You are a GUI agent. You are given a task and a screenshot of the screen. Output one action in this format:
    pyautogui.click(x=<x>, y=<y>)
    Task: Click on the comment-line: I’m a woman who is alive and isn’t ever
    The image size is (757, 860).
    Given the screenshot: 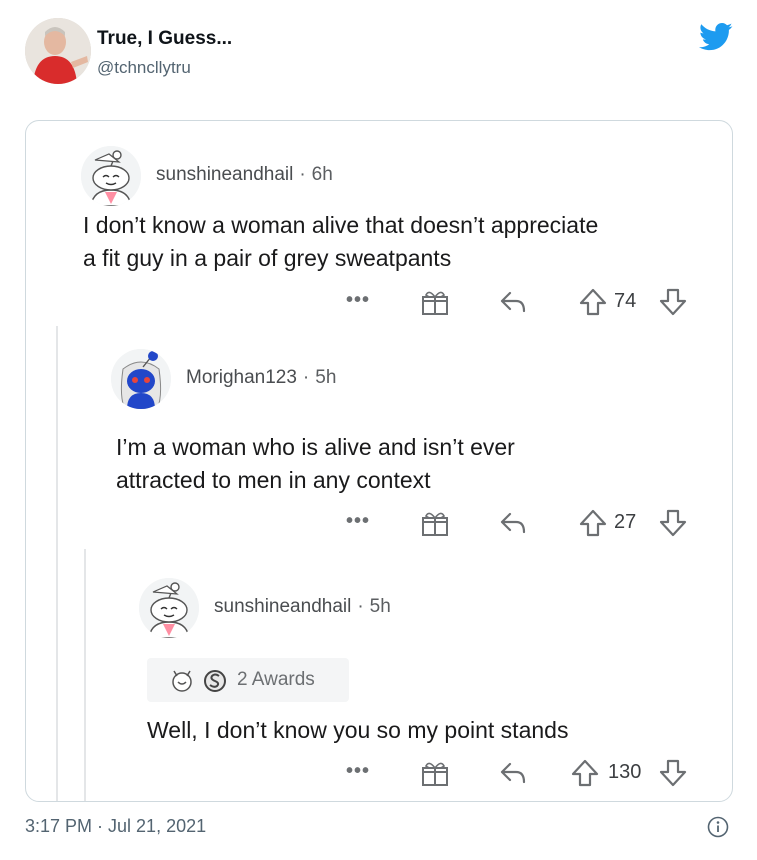 What is the action you would take?
    pyautogui.click(x=315, y=447)
    